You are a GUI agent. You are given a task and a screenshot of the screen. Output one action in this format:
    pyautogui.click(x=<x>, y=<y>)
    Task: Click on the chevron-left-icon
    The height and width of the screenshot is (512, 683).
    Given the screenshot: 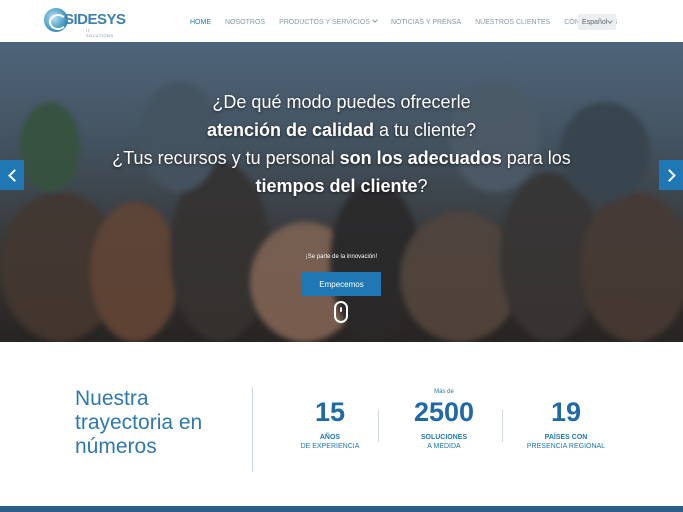 What is the action you would take?
    pyautogui.click(x=14, y=175)
    